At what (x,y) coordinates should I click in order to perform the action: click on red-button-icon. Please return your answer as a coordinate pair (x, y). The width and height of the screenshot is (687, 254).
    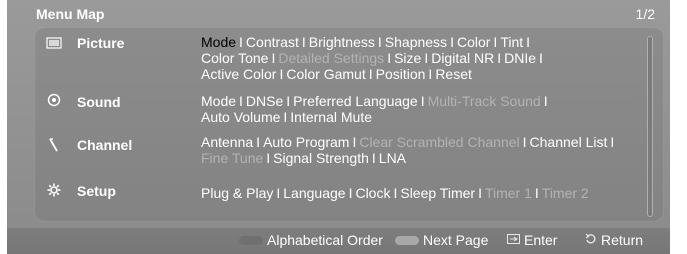
    Looking at the image, I should click on (251, 240).